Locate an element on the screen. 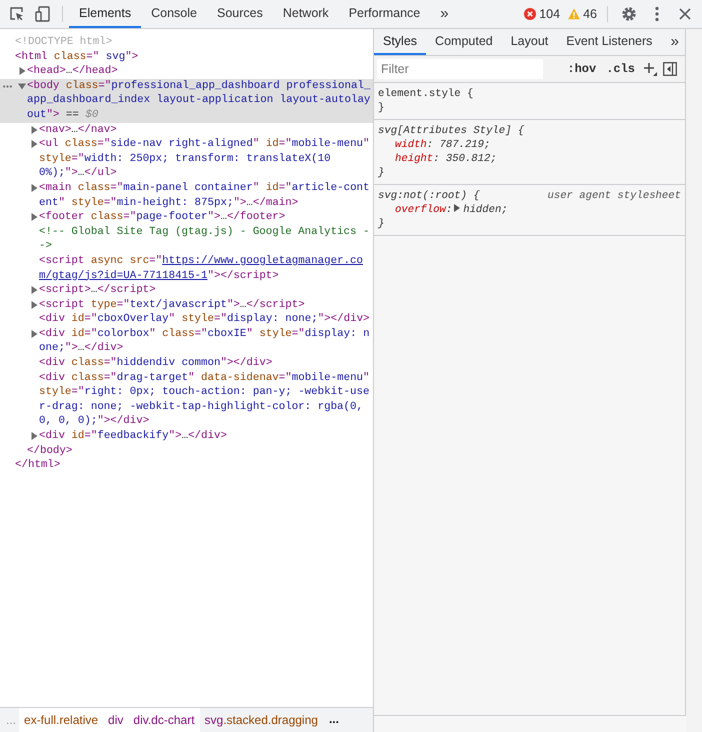 Image resolution: width=702 pixels, height=732 pixels. dom-node: <html class=" svg"> is located at coordinates (186, 57).